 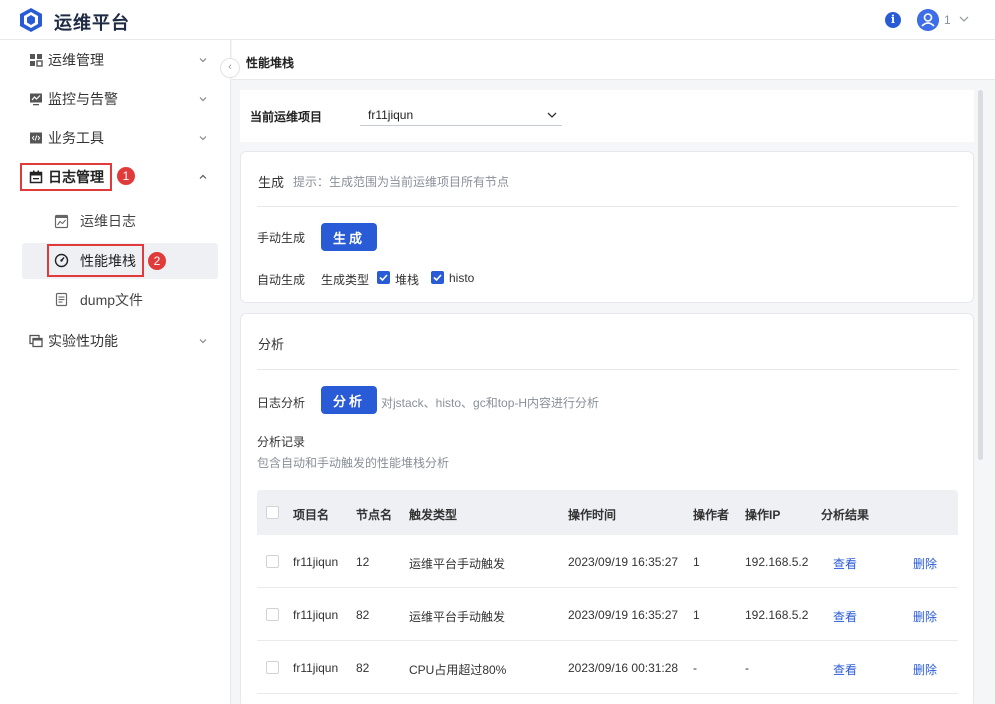 What do you see at coordinates (311, 515) in the screenshot?
I see `column-header: 项目名` at bounding box center [311, 515].